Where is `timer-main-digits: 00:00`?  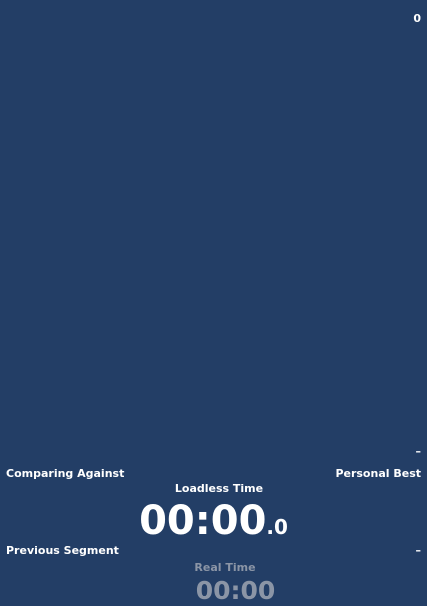 timer-main-digits: 00:00 is located at coordinates (203, 521).